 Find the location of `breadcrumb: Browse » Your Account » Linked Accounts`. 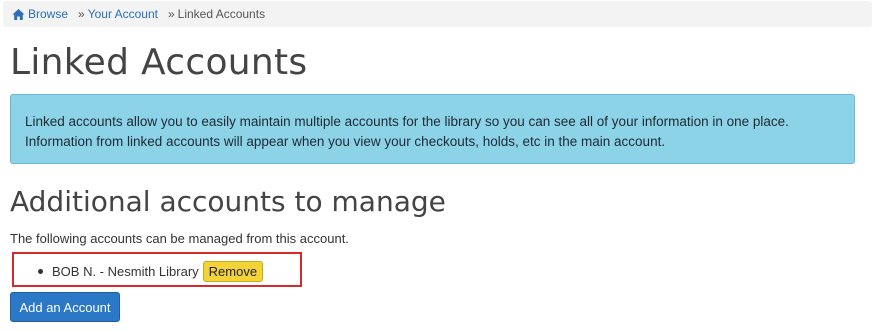

breadcrumb: Browse » Your Account » Linked Accounts is located at coordinates (437, 14).